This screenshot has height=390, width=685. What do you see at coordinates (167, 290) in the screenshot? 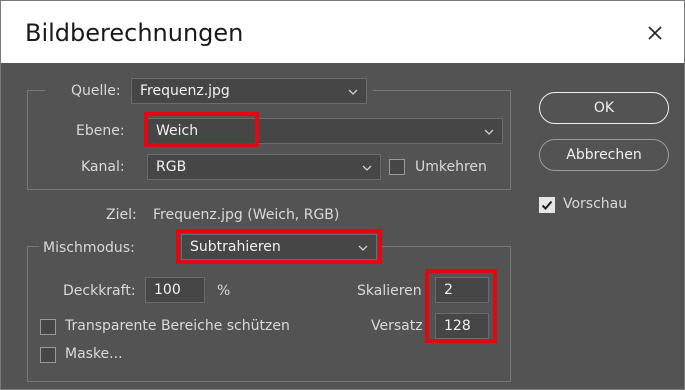
I see `opacity-value: 100` at bounding box center [167, 290].